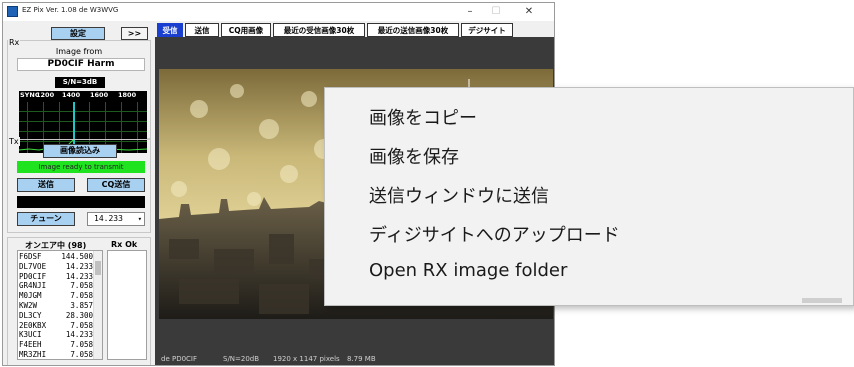 Image resolution: width=854 pixels, height=367 pixels. What do you see at coordinates (80, 151) in the screenshot?
I see `load-image-button: 画像読込み` at bounding box center [80, 151].